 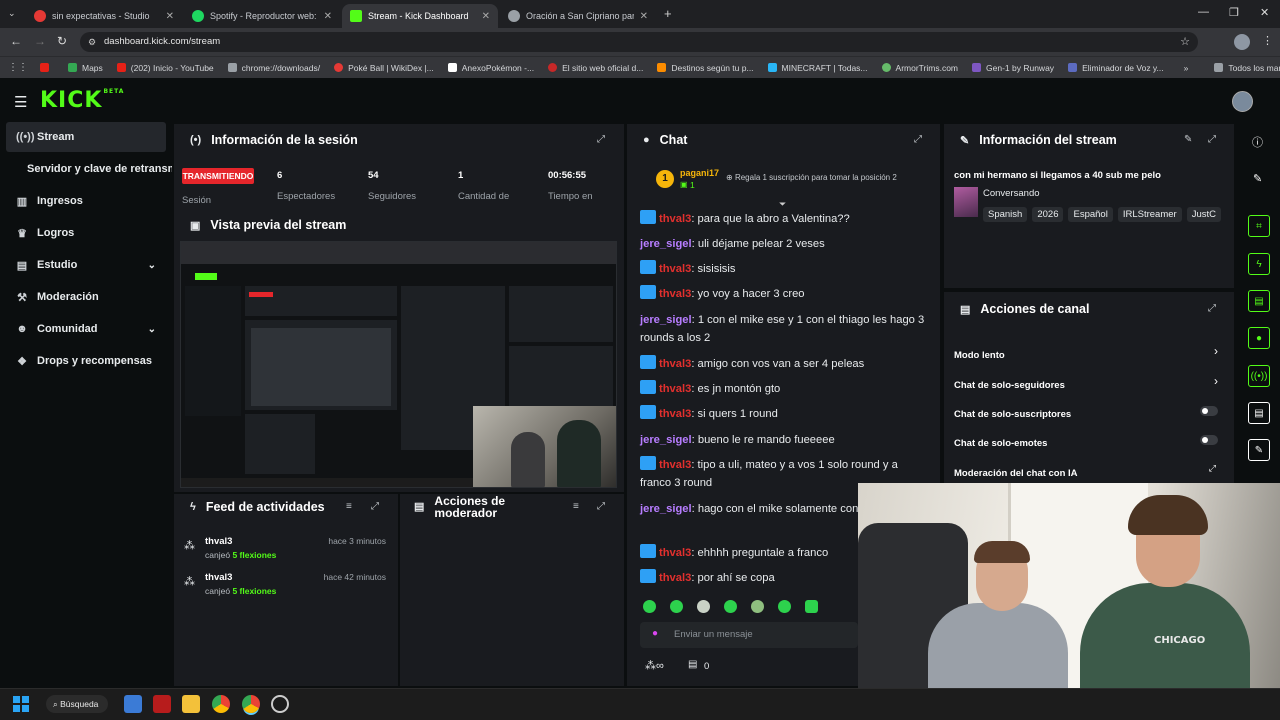 What do you see at coordinates (578, 16) in the screenshot?
I see `browser-tab-oracion: Oración a San Cipriano para At ✕` at bounding box center [578, 16].